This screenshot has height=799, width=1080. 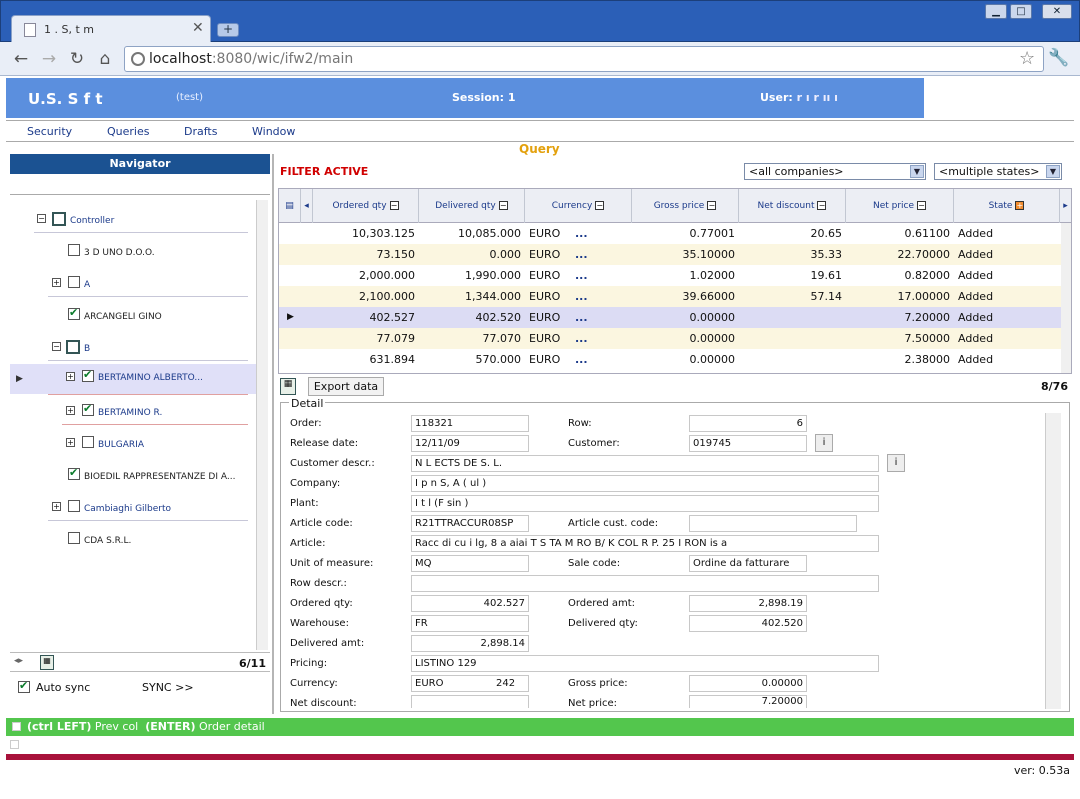 What do you see at coordinates (470, 701) in the screenshot?
I see `net-discount-field` at bounding box center [470, 701].